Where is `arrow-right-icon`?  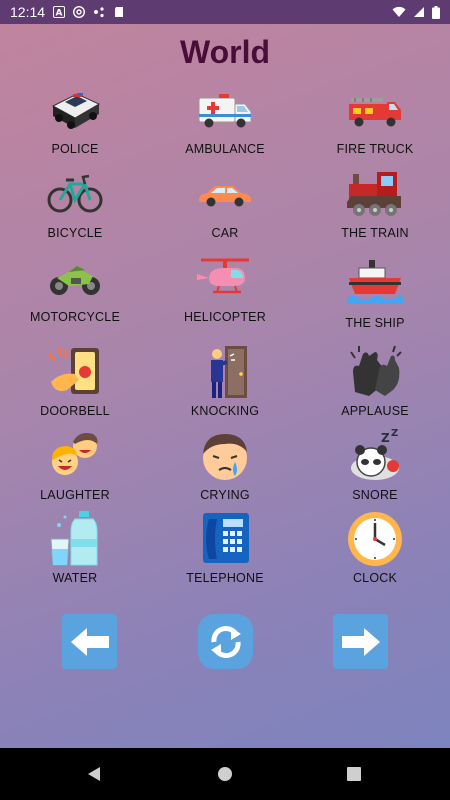 arrow-right-icon is located at coordinates (360, 641).